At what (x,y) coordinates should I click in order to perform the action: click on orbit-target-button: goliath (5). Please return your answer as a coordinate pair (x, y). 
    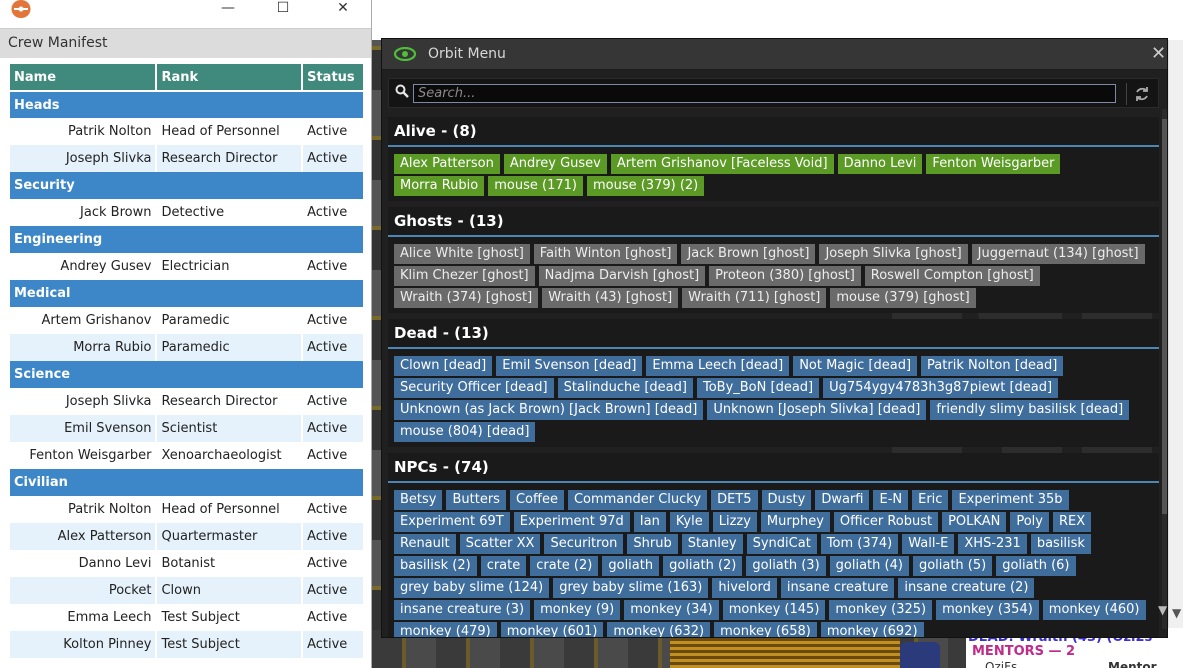
    Looking at the image, I should click on (952, 566).